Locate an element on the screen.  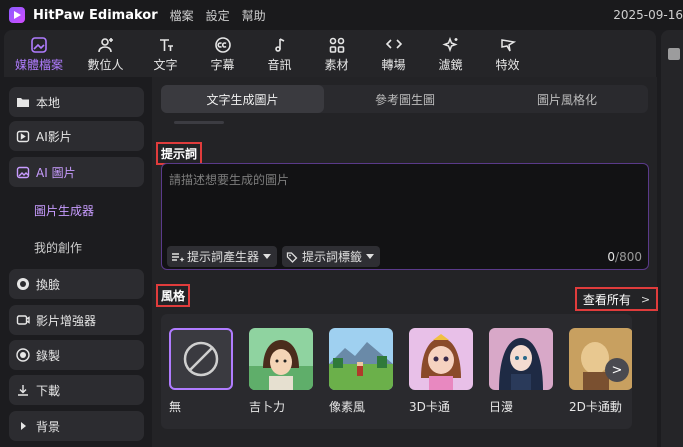
prohibit-icon is located at coordinates (201, 359).